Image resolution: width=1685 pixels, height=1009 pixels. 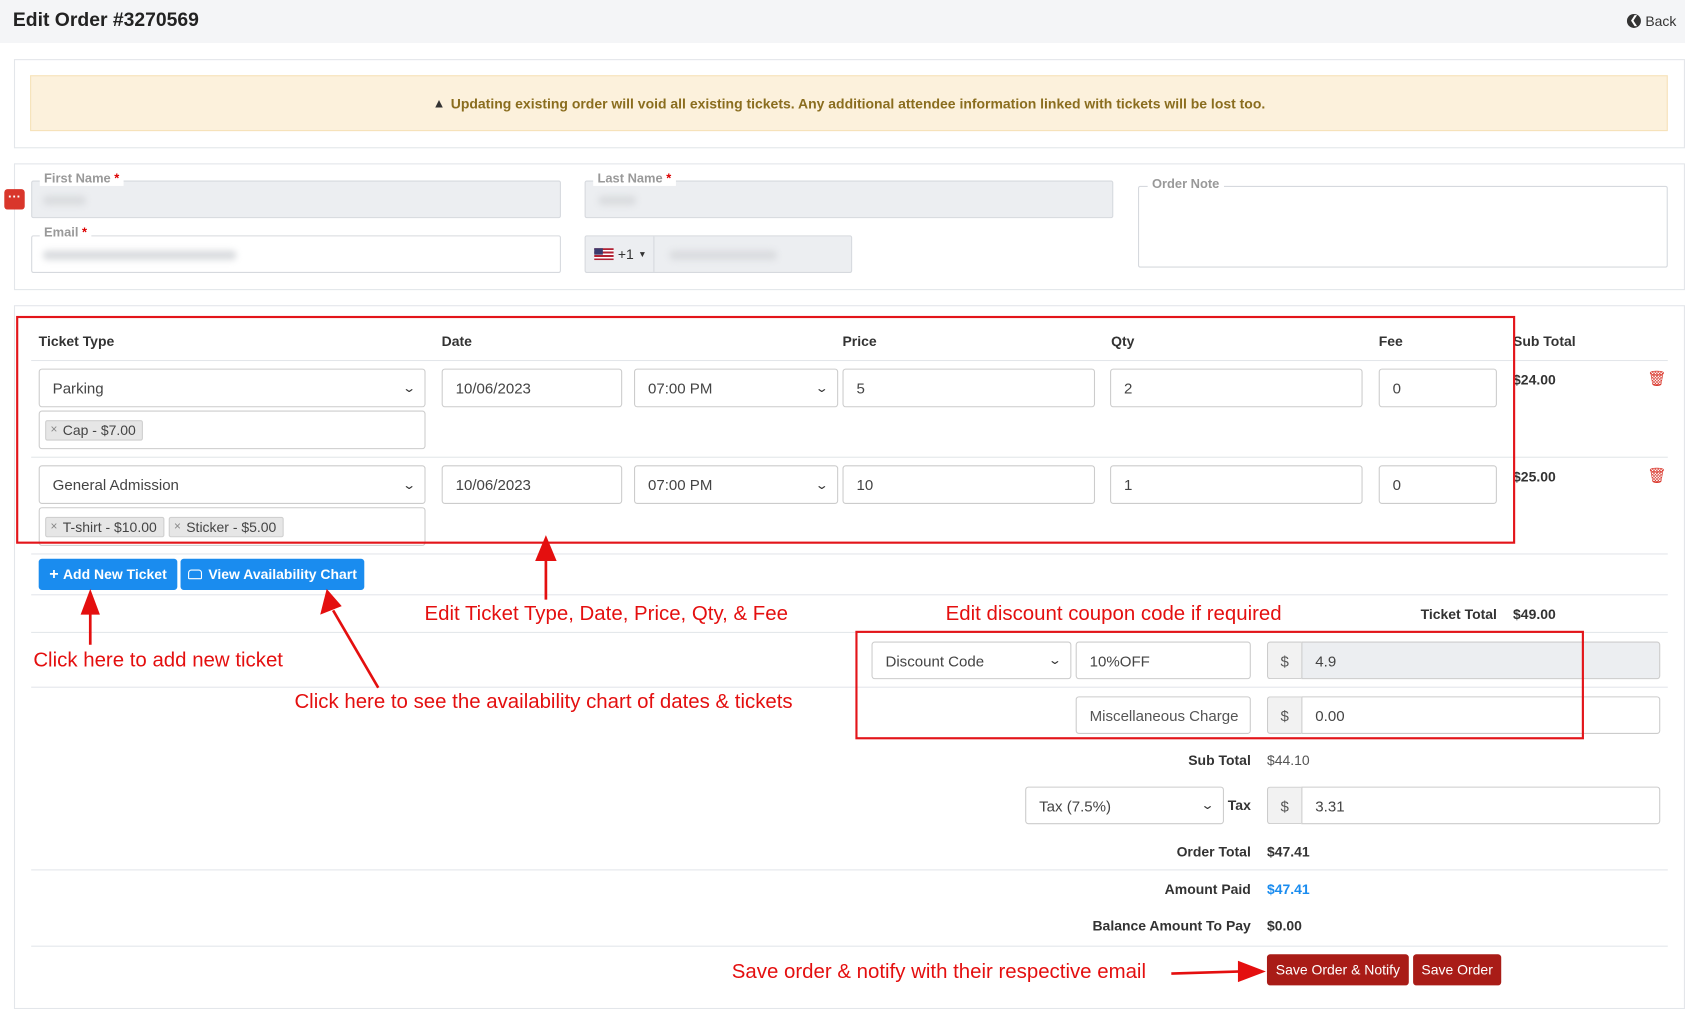 What do you see at coordinates (1113, 614) in the screenshot?
I see `annotation-edit-discount: Edit discount coupon code if required` at bounding box center [1113, 614].